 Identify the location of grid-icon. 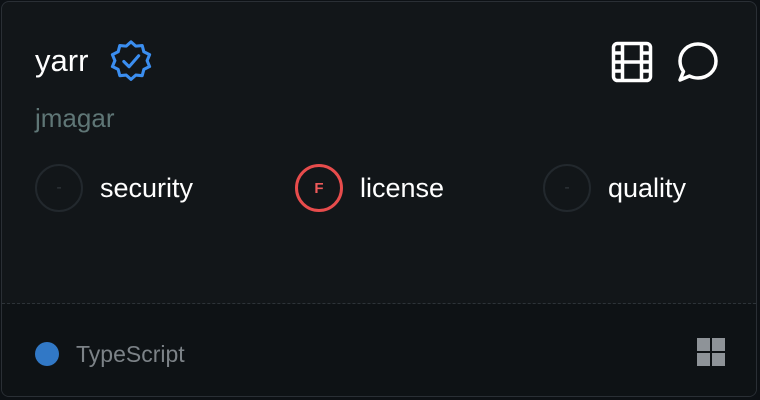
(711, 352).